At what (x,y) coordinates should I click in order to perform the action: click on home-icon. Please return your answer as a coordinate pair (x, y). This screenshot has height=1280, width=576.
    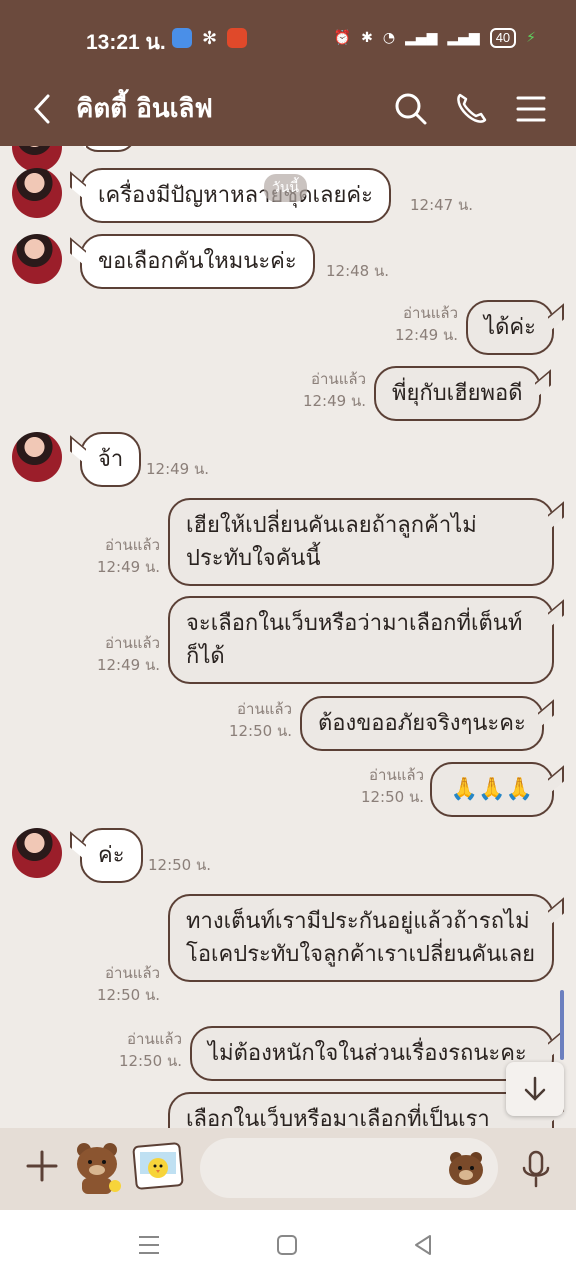
    Looking at the image, I should click on (287, 1245).